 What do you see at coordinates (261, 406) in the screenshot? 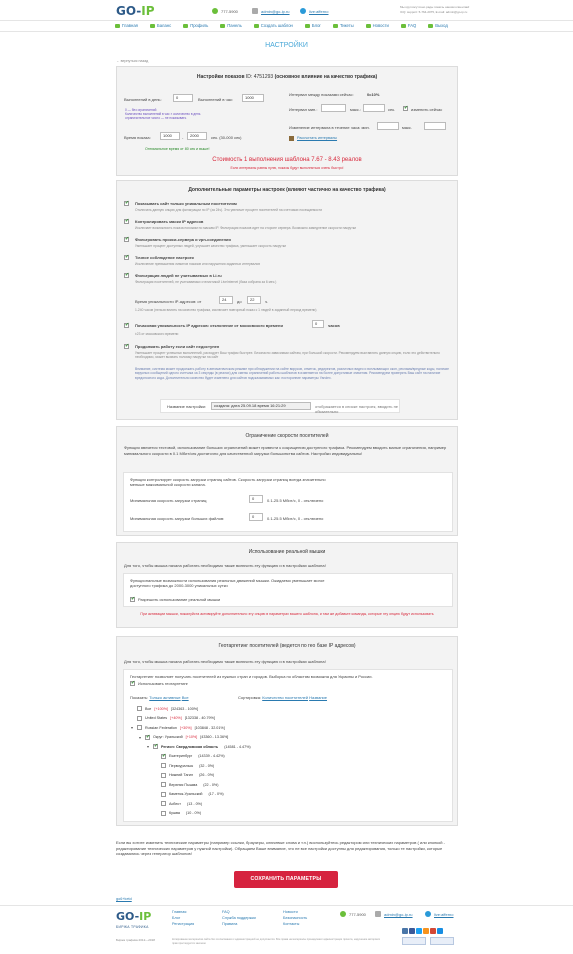
I see `setting-name-input: создана: дата 25.09.18 время 16:21:29` at bounding box center [261, 406].